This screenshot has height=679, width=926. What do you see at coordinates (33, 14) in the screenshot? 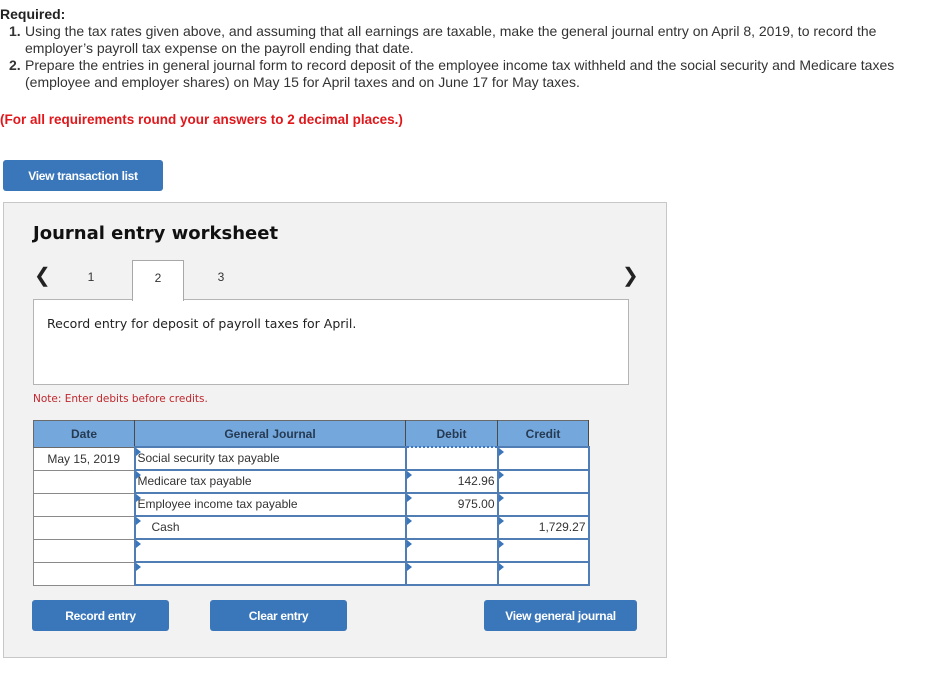
I see `requirements-heading: Required:` at bounding box center [33, 14].